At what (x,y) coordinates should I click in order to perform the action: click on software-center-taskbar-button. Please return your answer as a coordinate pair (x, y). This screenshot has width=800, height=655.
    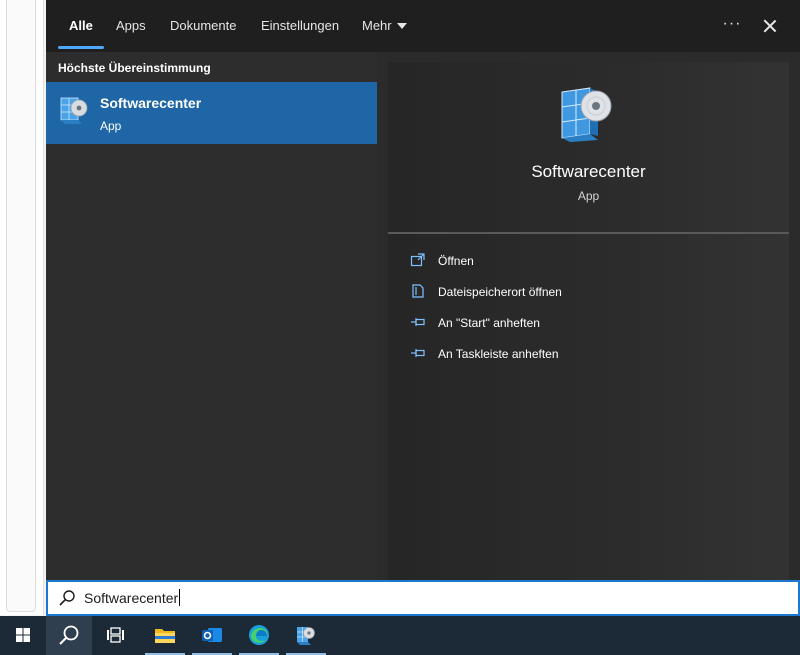
    Looking at the image, I should click on (306, 635).